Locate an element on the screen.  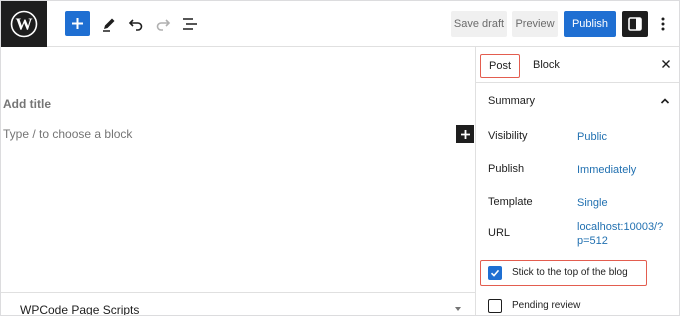
checkmark-icon is located at coordinates (495, 273).